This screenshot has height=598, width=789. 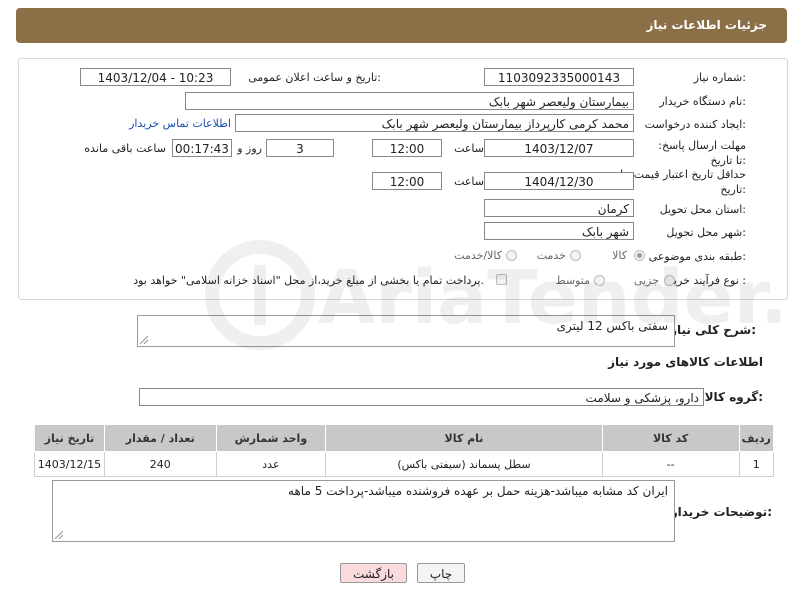 I want to click on cell-code: --, so click(x=670, y=464).